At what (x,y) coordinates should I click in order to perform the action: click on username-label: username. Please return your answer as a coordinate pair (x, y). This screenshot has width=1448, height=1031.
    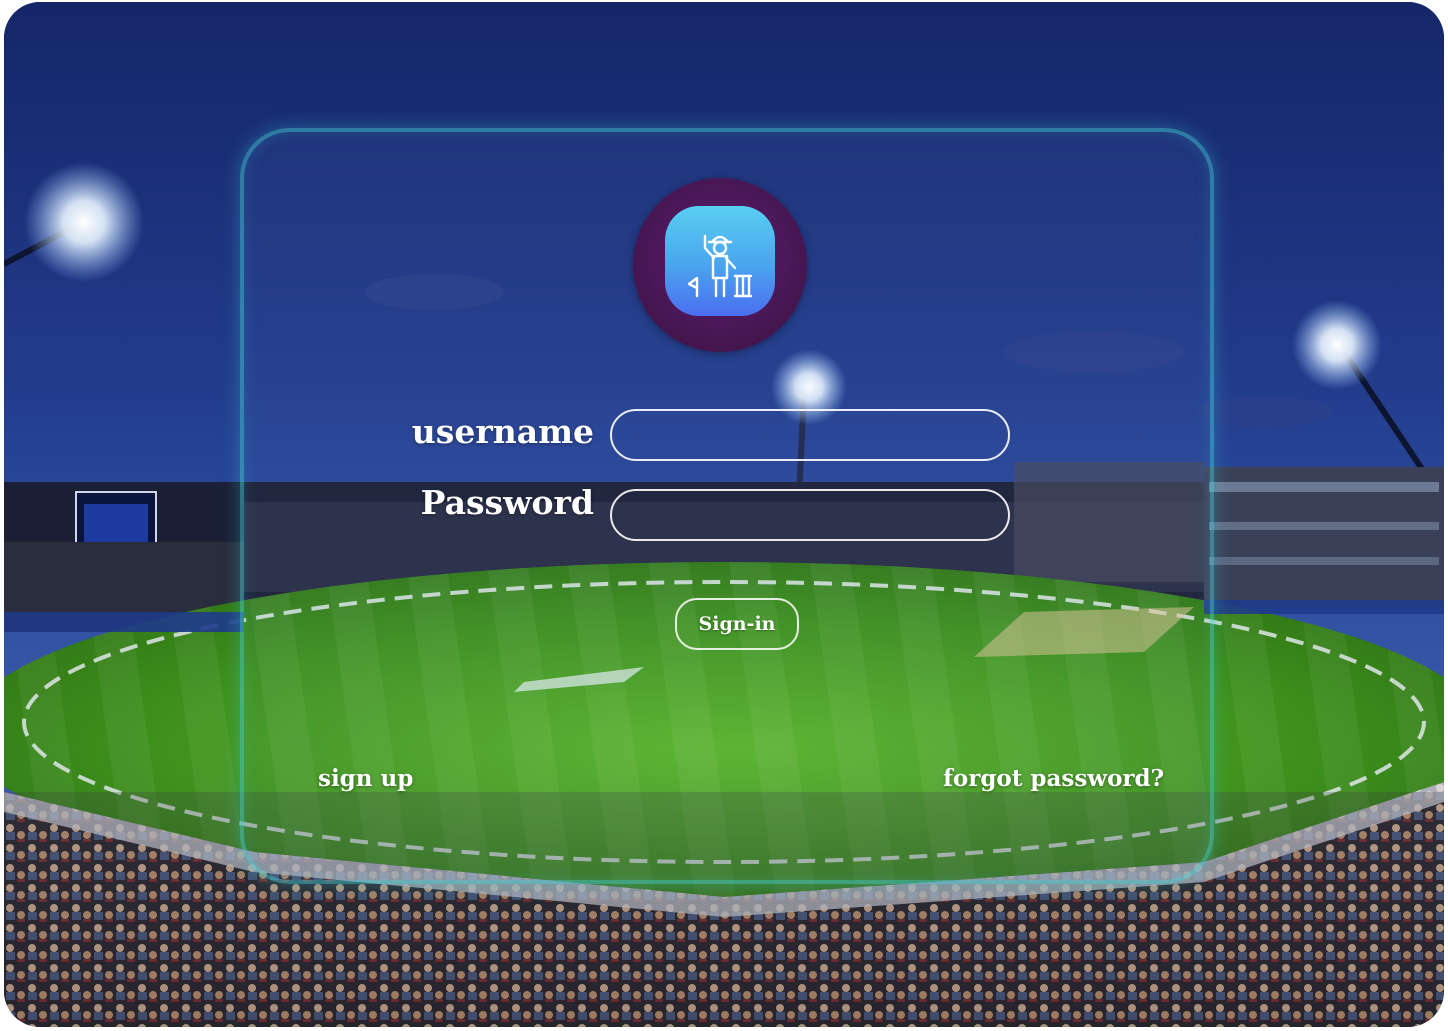
    Looking at the image, I should click on (502, 431).